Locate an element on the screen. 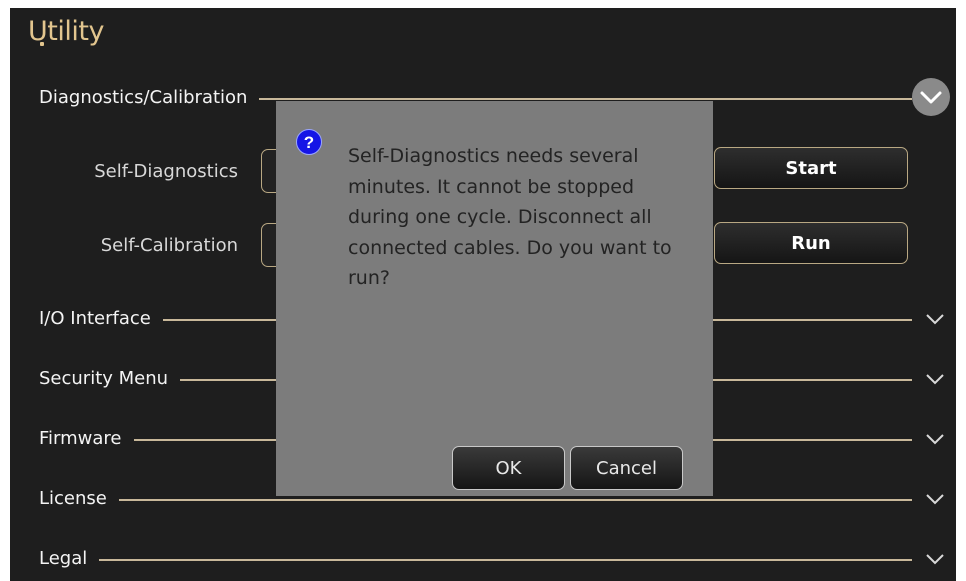 The height and width of the screenshot is (581, 966). section-label: Firmware is located at coordinates (86, 439).